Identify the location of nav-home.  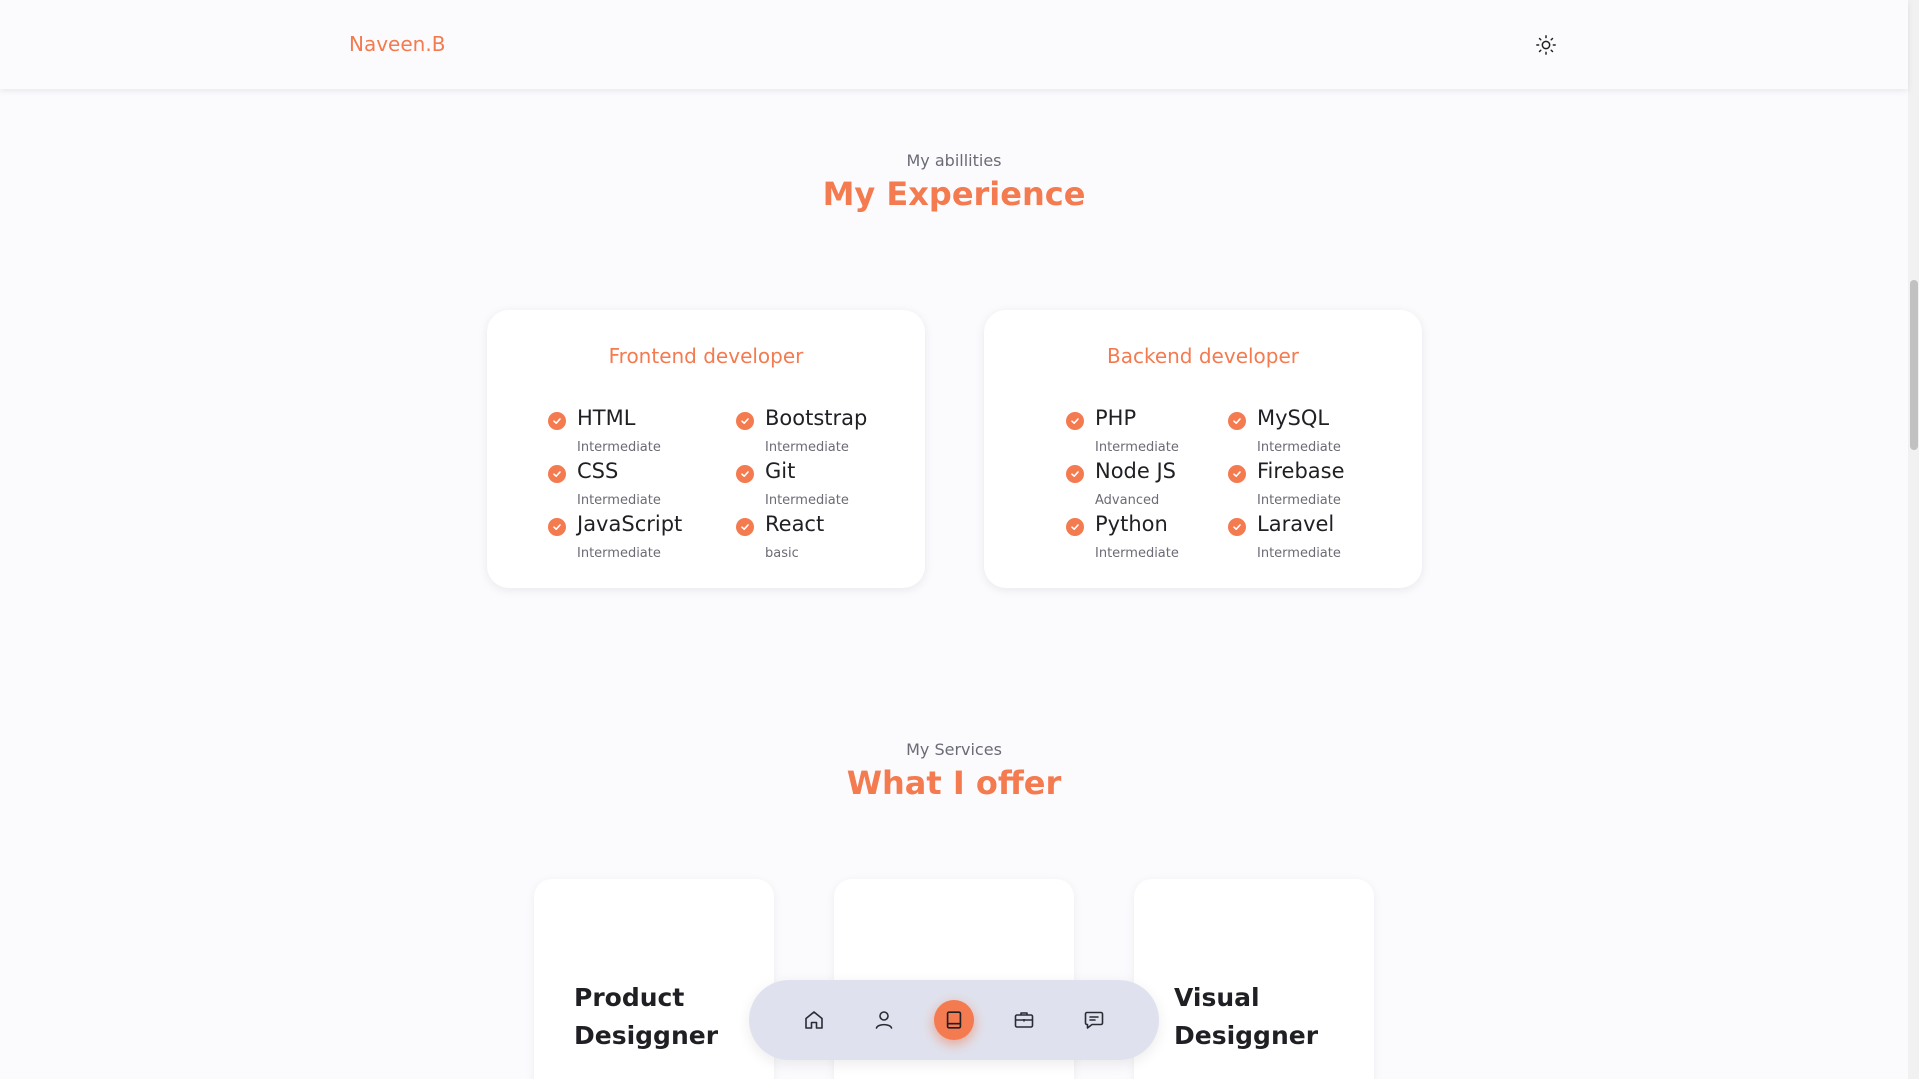
(814, 1020).